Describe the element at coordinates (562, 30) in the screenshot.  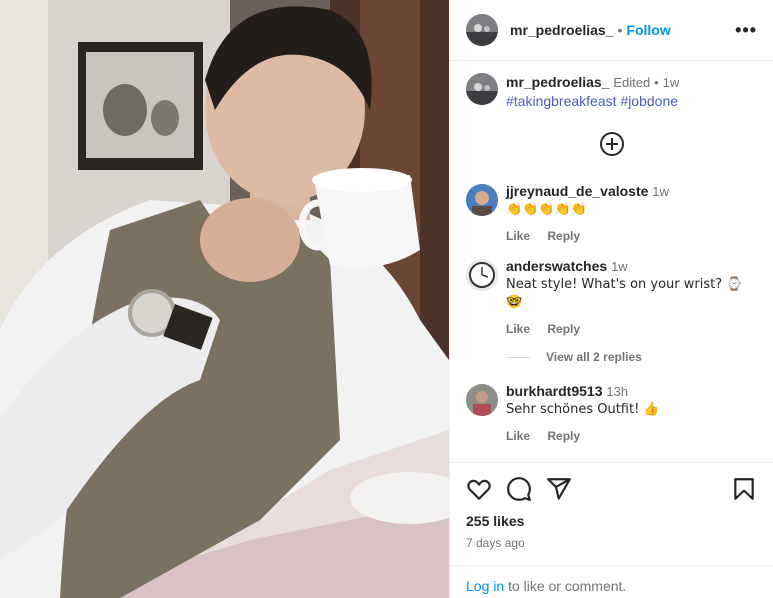
I see `author-username: mr_pedroelias_` at that location.